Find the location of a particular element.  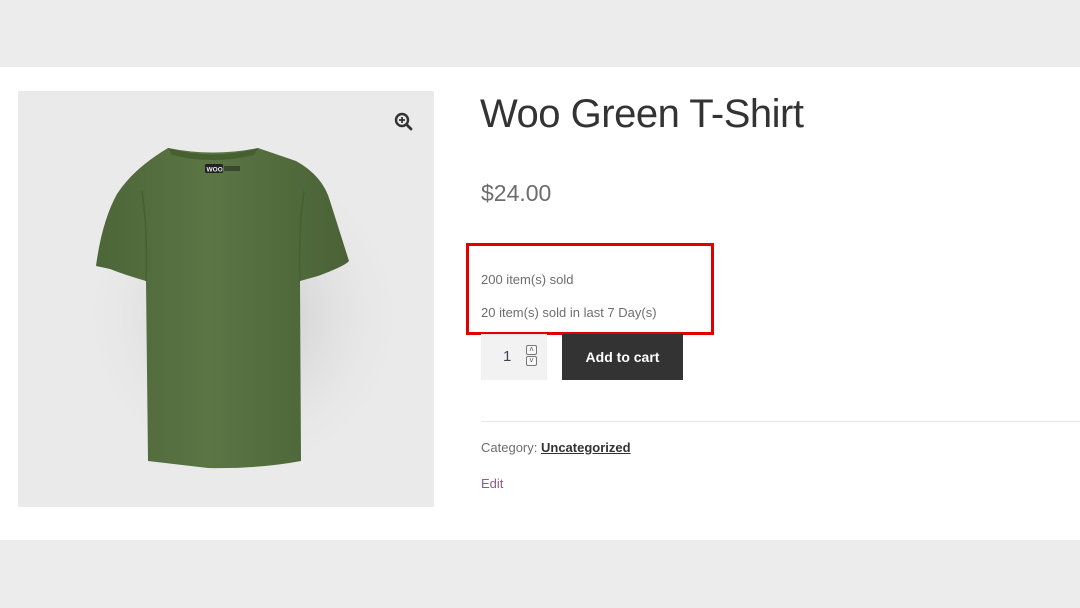

zoom-in-icon is located at coordinates (403, 121).